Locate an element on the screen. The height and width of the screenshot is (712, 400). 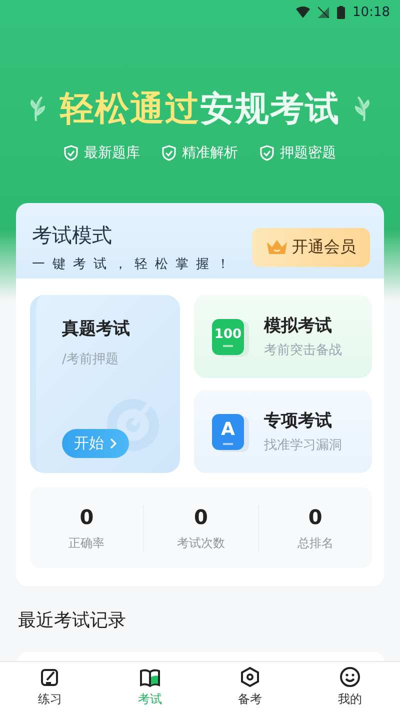
card-subtitle: 考前突击备战 is located at coordinates (303, 350).